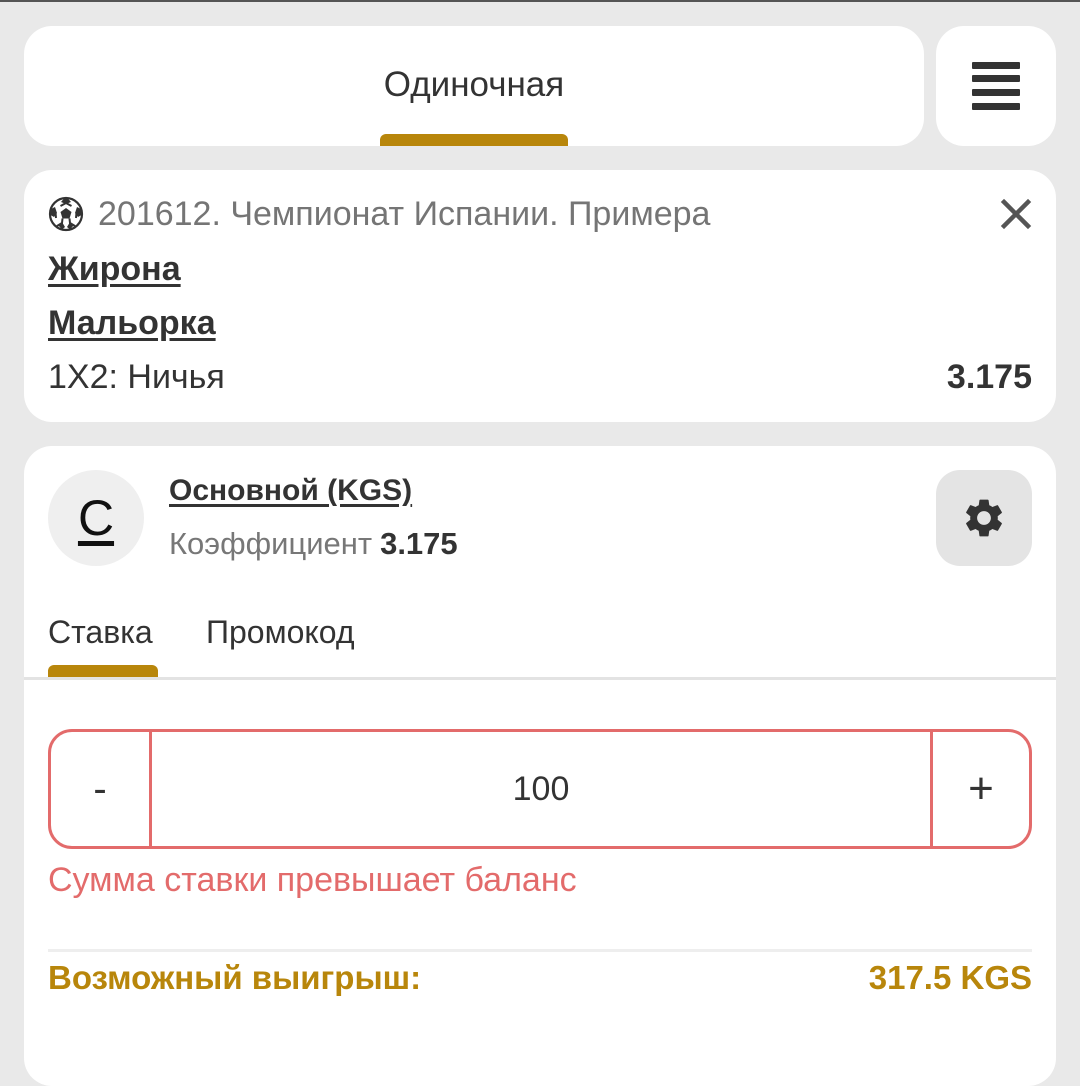 Image resolution: width=1080 pixels, height=1086 pixels. What do you see at coordinates (1016, 214) in the screenshot?
I see `close-icon` at bounding box center [1016, 214].